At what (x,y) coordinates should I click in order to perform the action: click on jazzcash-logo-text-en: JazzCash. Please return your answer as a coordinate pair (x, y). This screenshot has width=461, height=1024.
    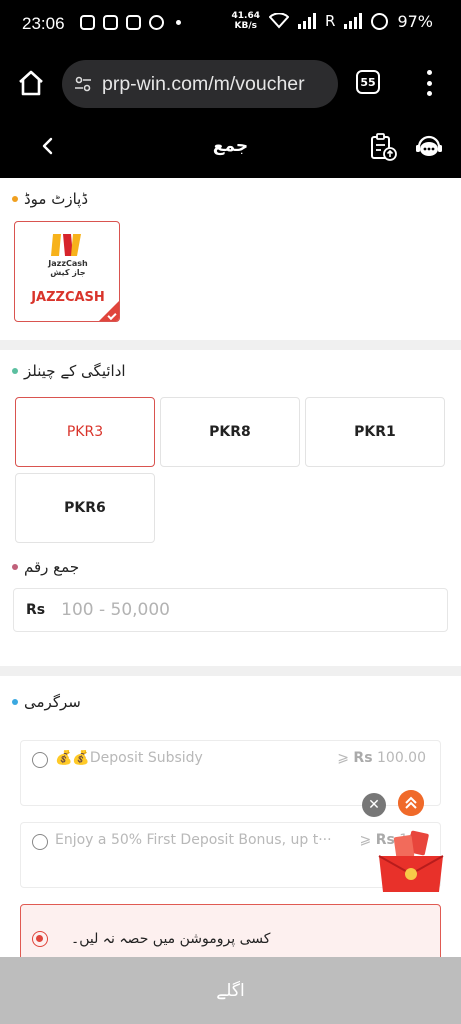
    Looking at the image, I should click on (68, 263).